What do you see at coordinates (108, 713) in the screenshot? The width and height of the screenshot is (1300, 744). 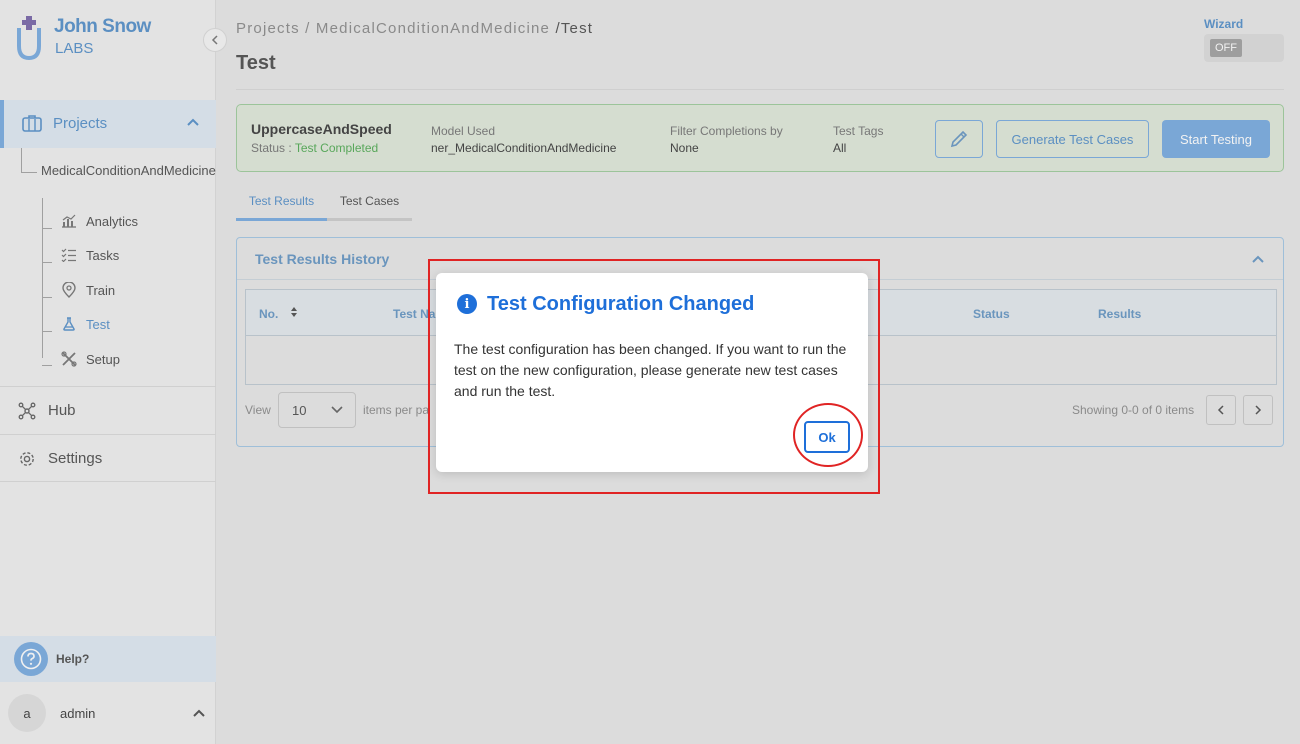 I see `user-menu: a admin` at bounding box center [108, 713].